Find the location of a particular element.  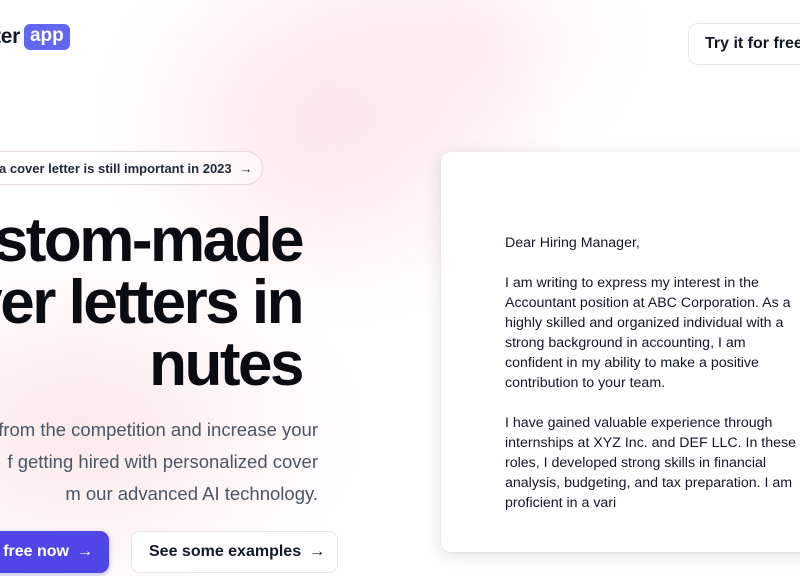

subtext-line-3: m our advanced AI technology. is located at coordinates (191, 493).